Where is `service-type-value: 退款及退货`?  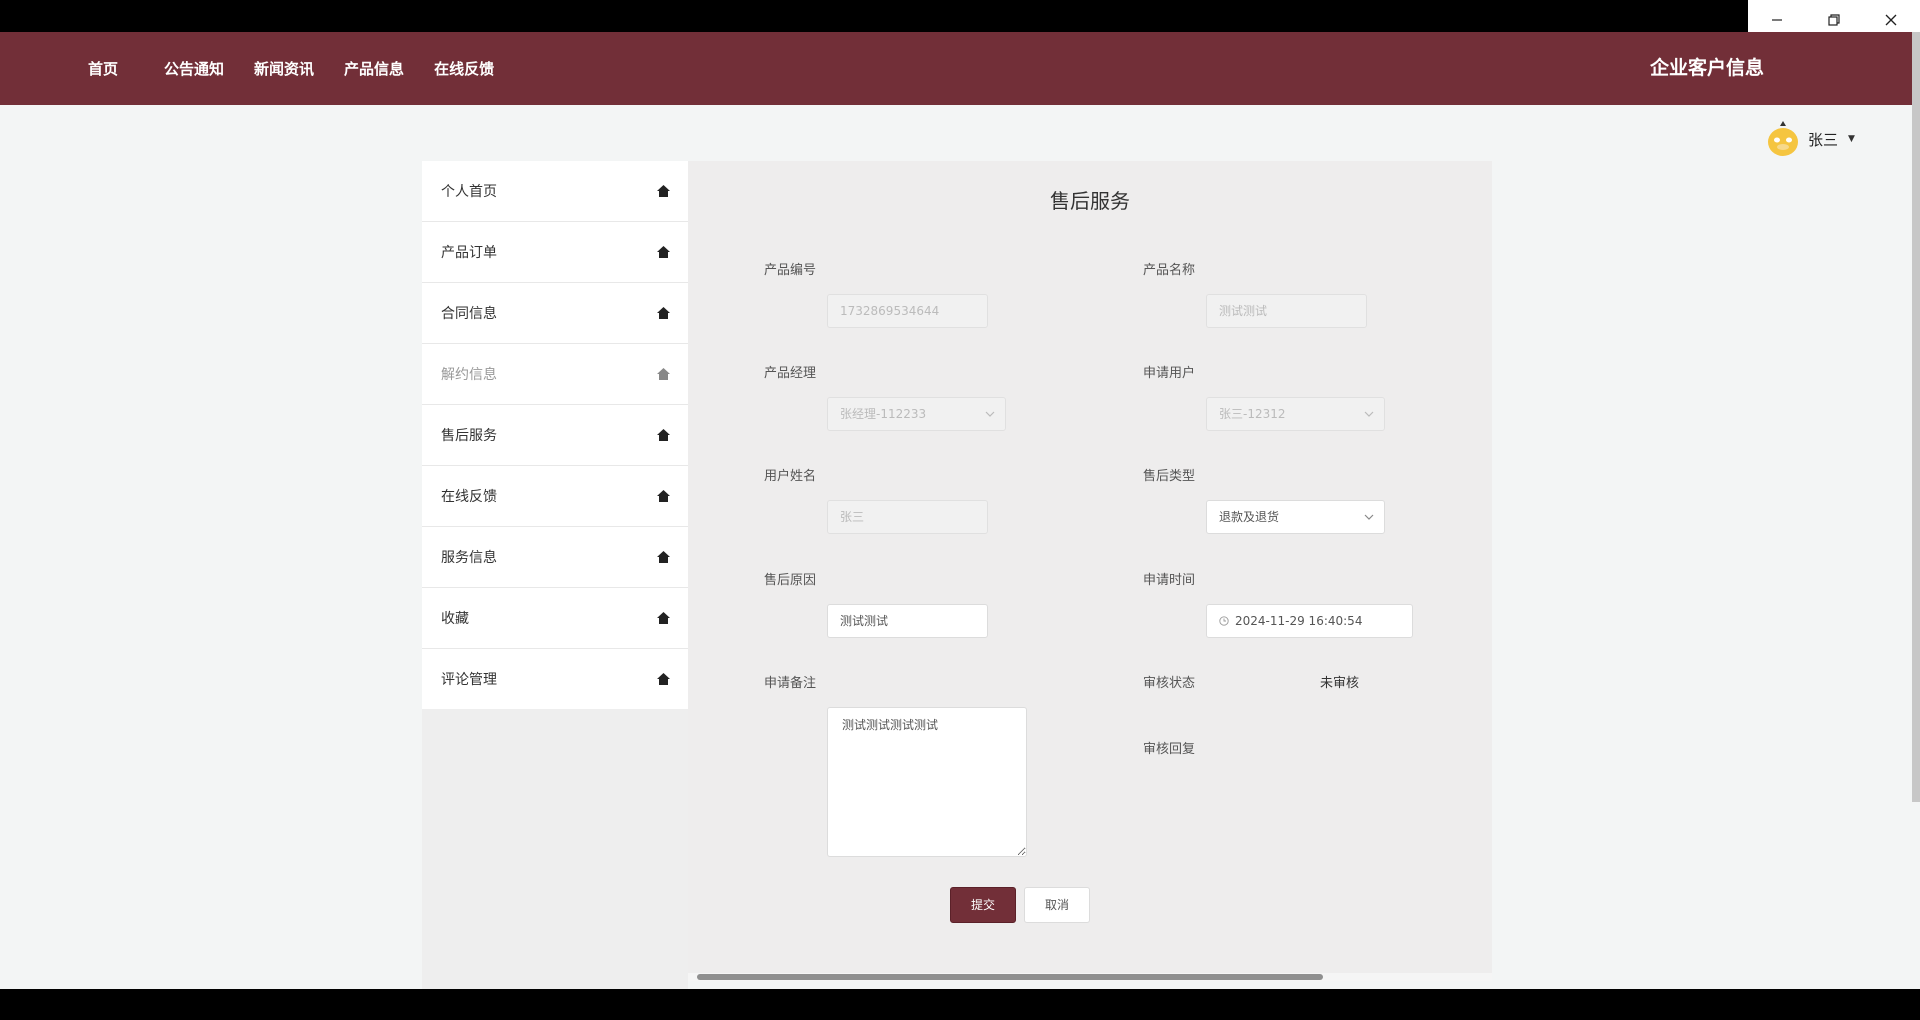 service-type-value: 退款及退货 is located at coordinates (1249, 517).